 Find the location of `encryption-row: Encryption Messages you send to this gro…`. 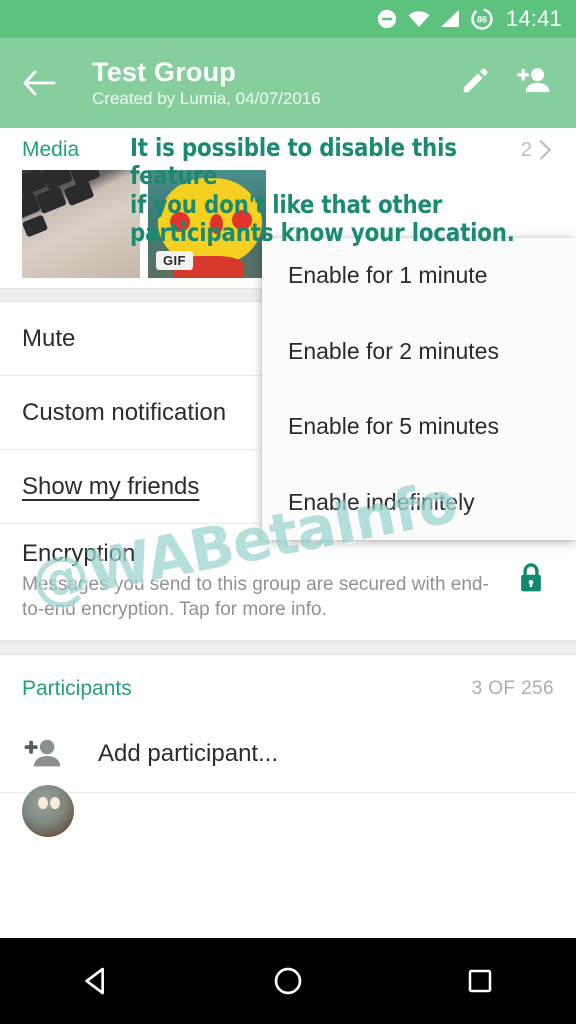

encryption-row: Encryption Messages you send to this gro… is located at coordinates (288, 583).